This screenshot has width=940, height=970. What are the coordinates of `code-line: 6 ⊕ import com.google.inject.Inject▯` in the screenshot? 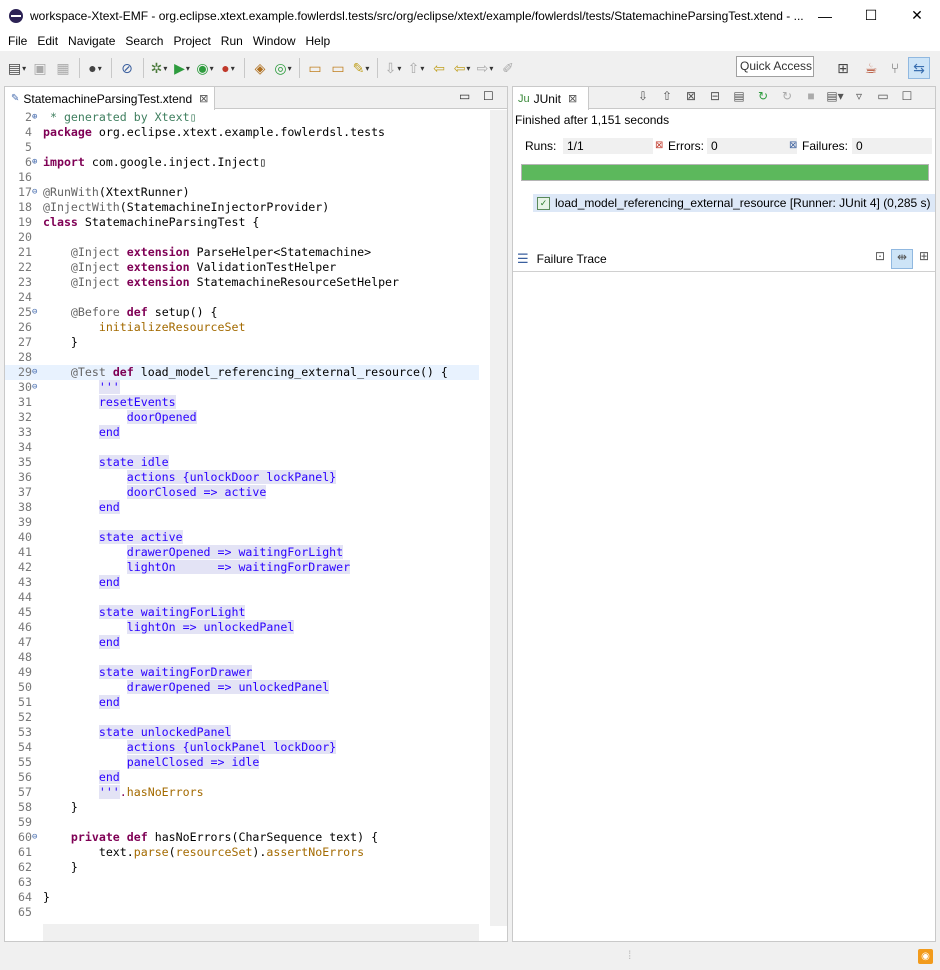 It's located at (242, 162).